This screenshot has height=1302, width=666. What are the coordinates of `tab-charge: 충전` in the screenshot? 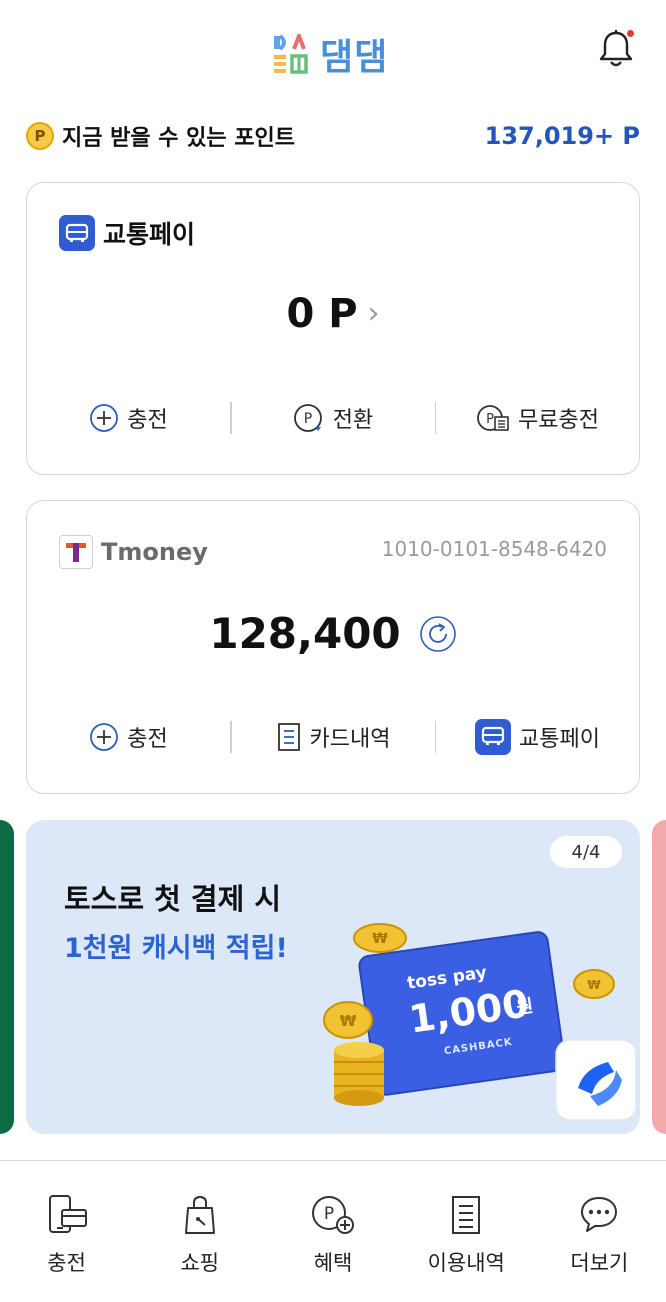 It's located at (66, 1231).